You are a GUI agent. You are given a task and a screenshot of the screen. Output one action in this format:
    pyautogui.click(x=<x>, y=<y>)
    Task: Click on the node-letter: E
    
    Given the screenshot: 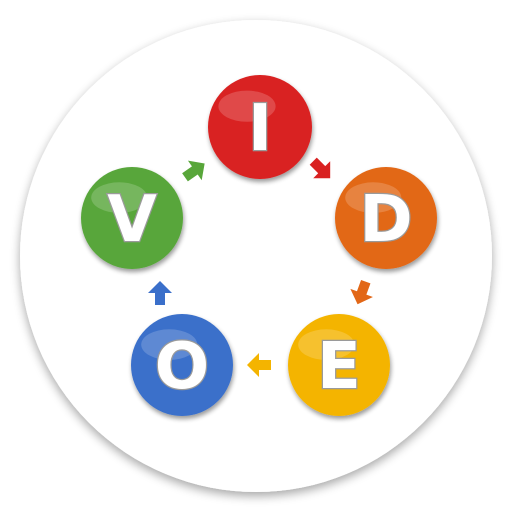 What is the action you would take?
    pyautogui.click(x=339, y=367)
    